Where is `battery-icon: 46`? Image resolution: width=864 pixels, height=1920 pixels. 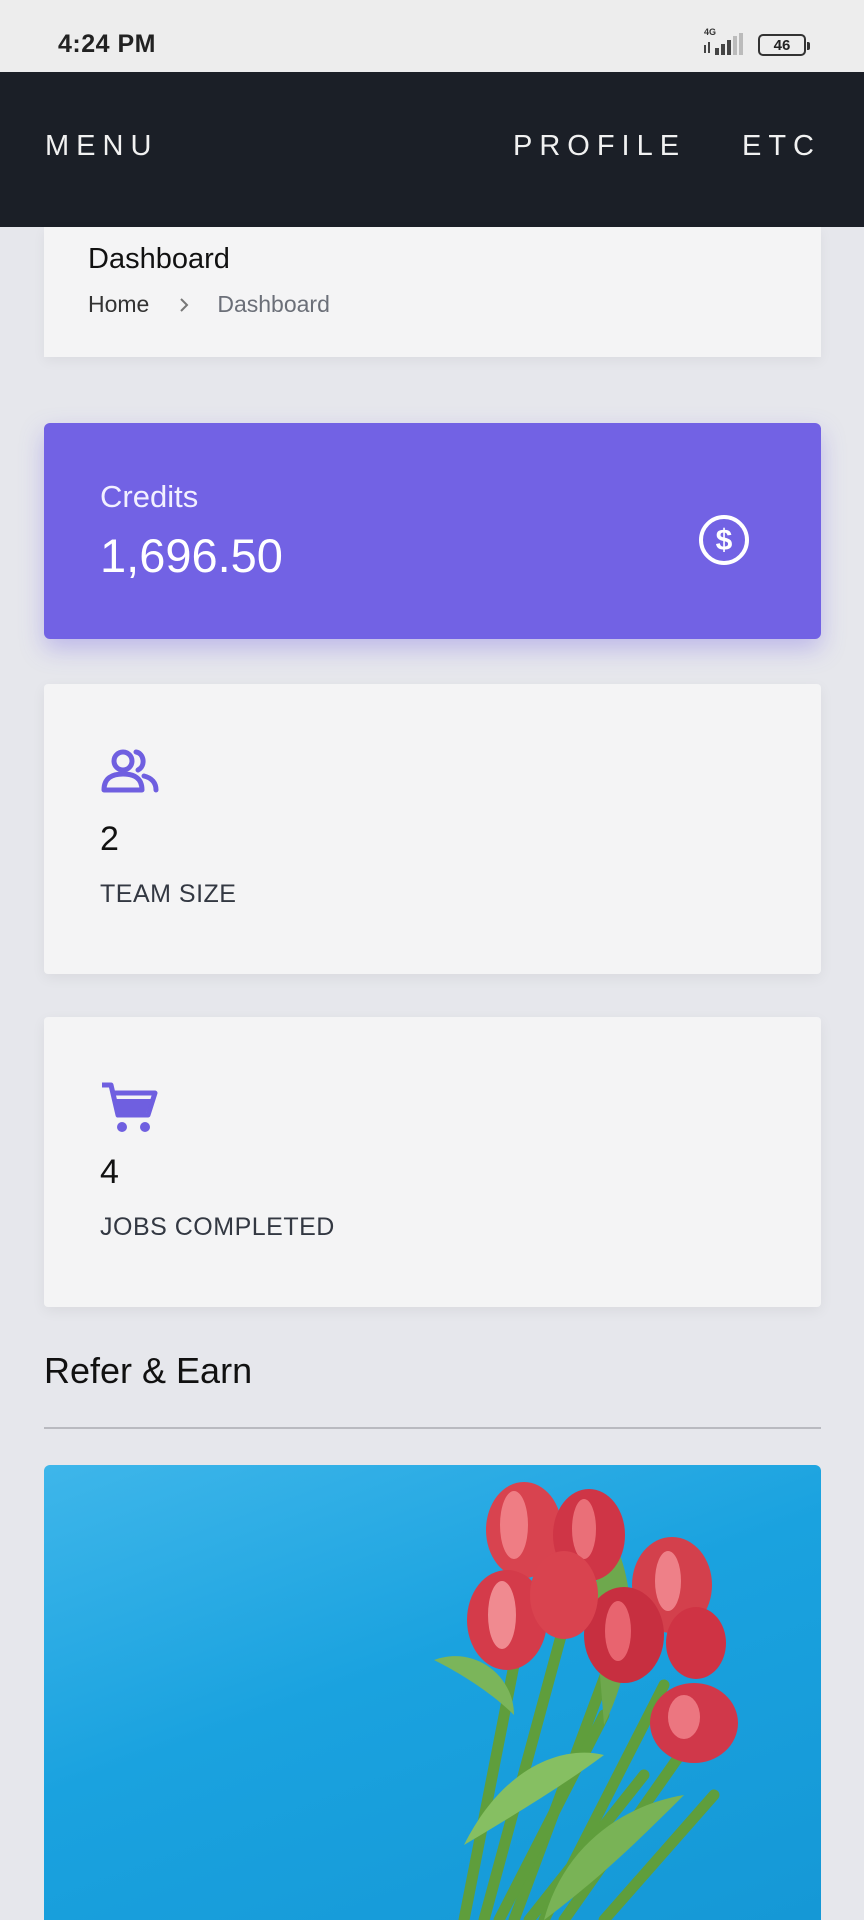 battery-icon: 46 is located at coordinates (784, 45).